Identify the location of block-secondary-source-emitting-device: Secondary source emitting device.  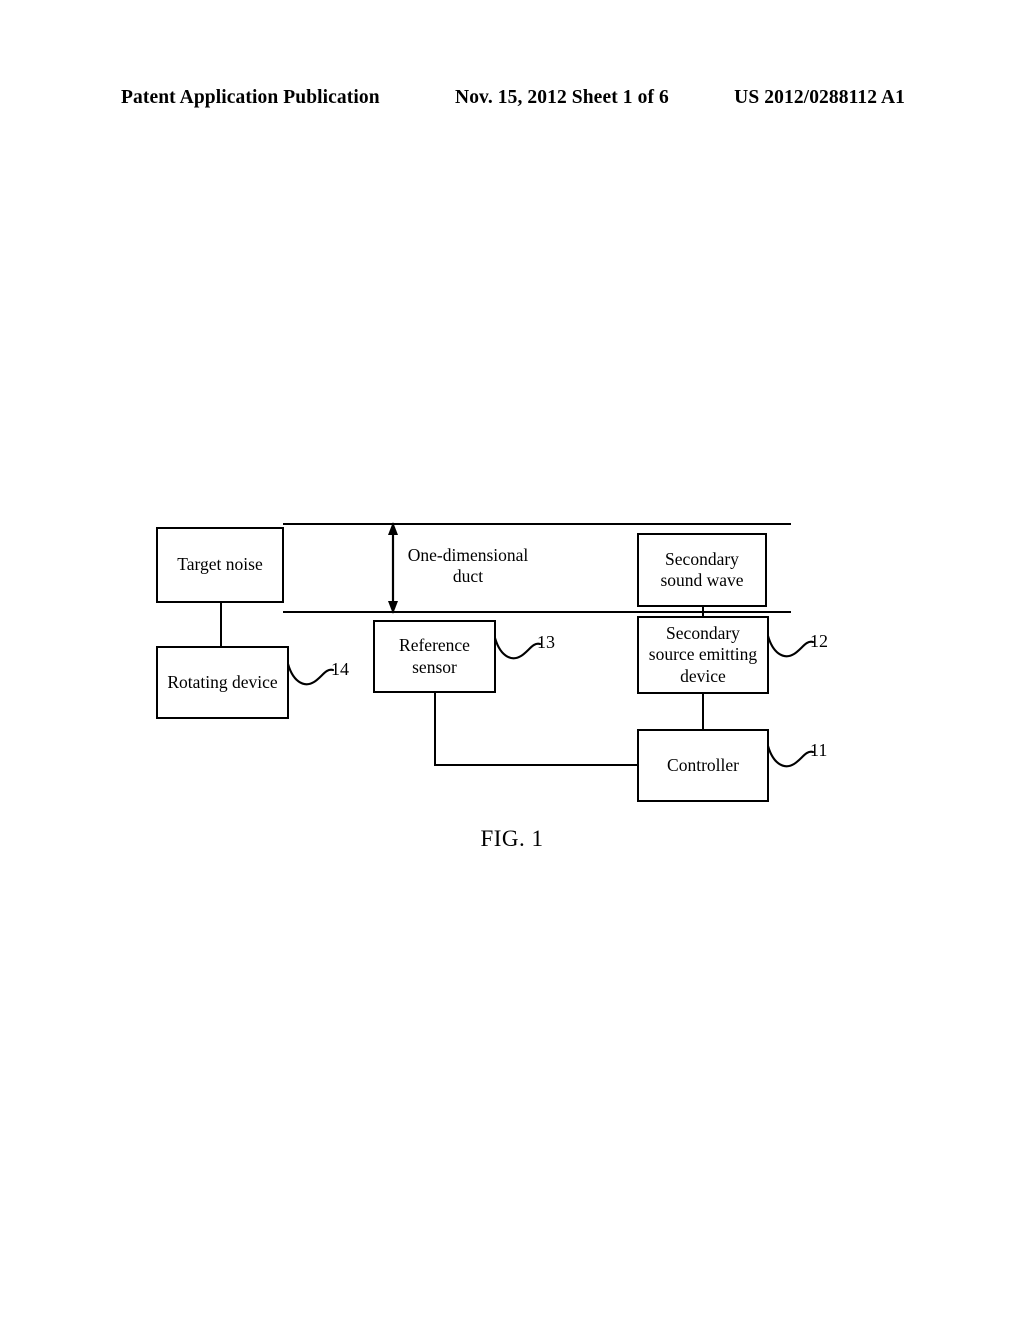
(703, 655).